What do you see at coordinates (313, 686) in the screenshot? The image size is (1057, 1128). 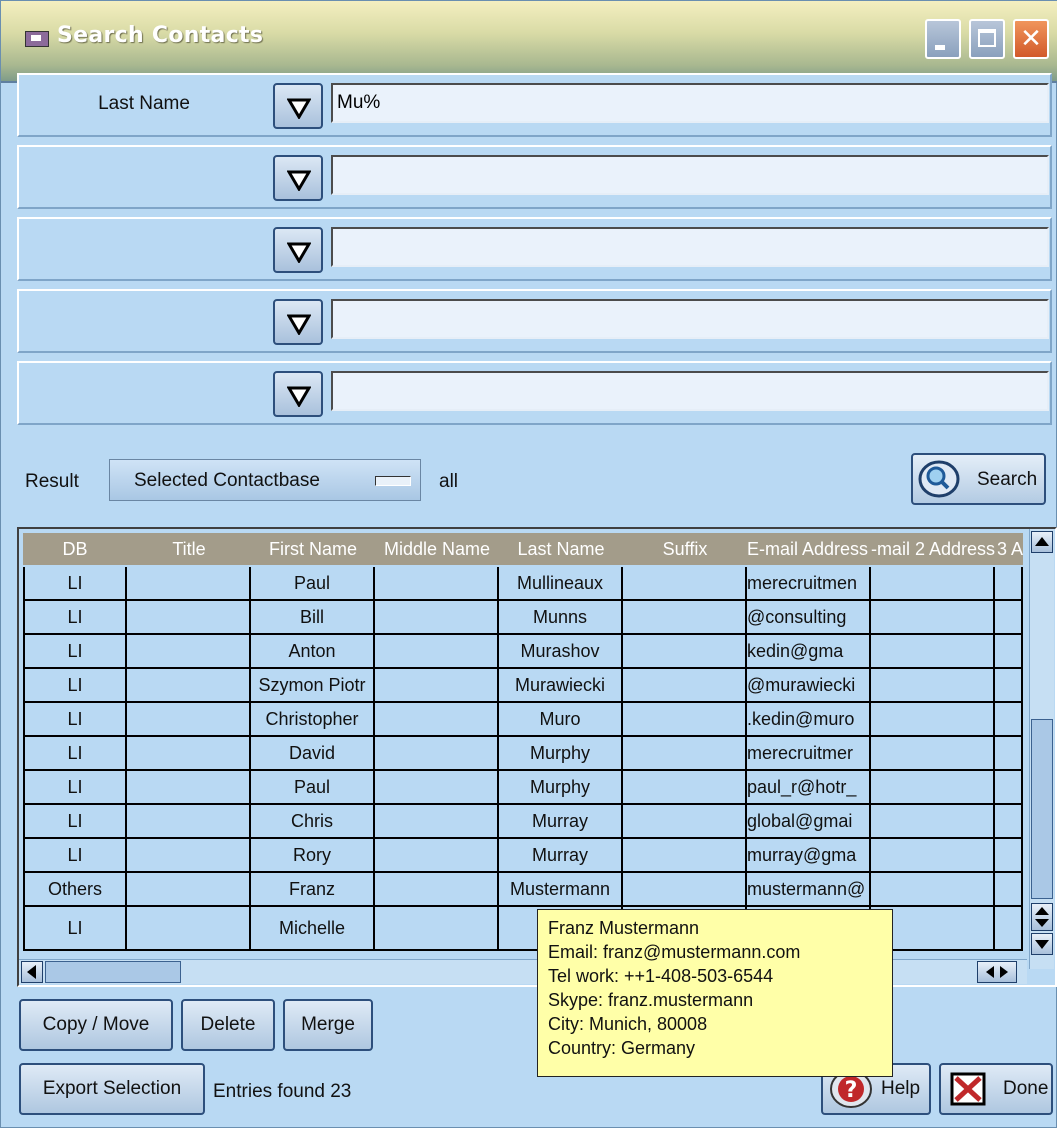 I see `cell-first-name: Szymon Piotr` at bounding box center [313, 686].